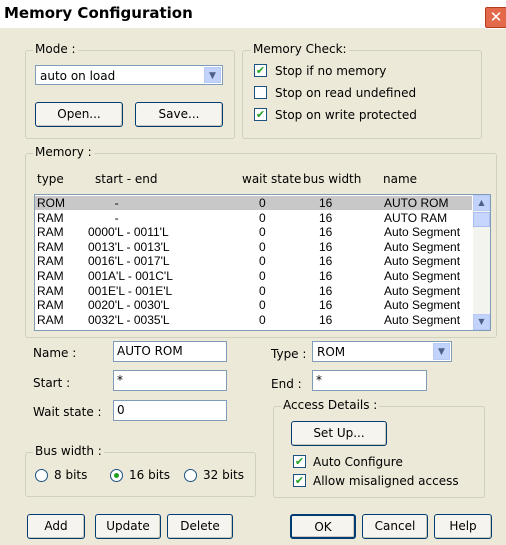 This screenshot has height=545, width=506. What do you see at coordinates (253, 276) in the screenshot?
I see `table-row: RAM 001A'L - 001C'L 0 16 Auto Segment` at bounding box center [253, 276].